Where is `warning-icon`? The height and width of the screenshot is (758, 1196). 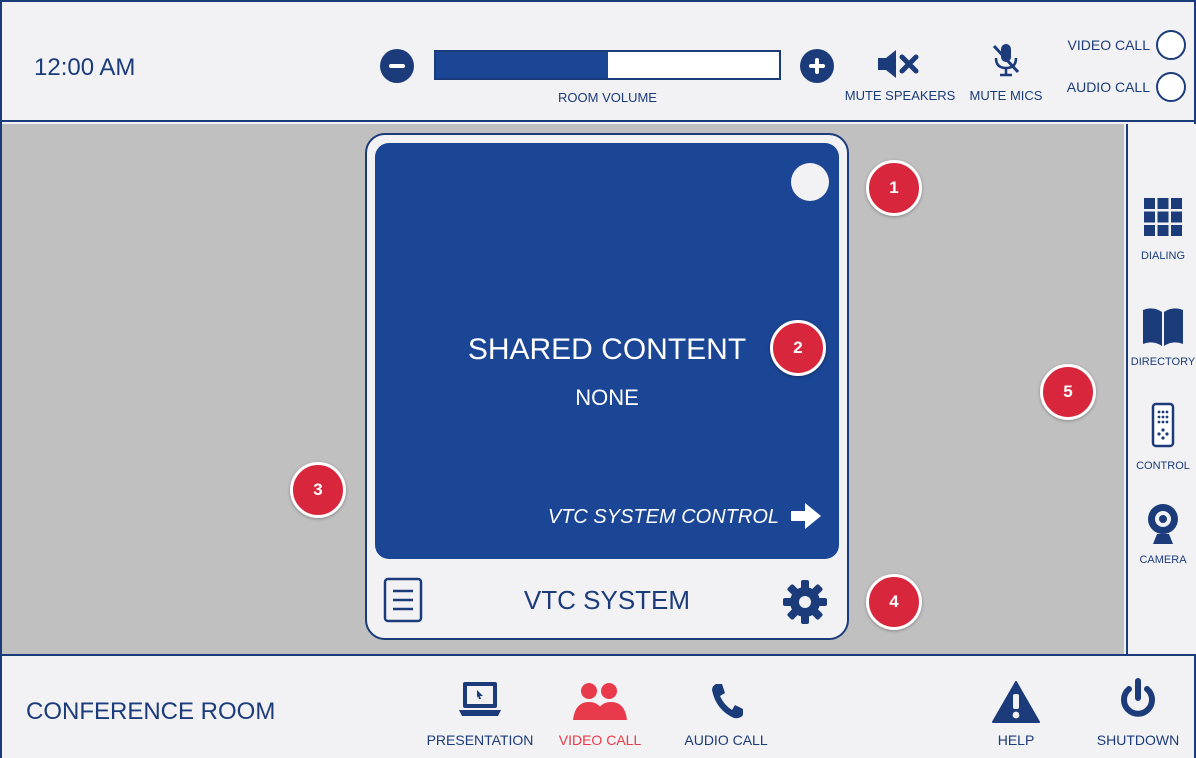 warning-icon is located at coordinates (1016, 702).